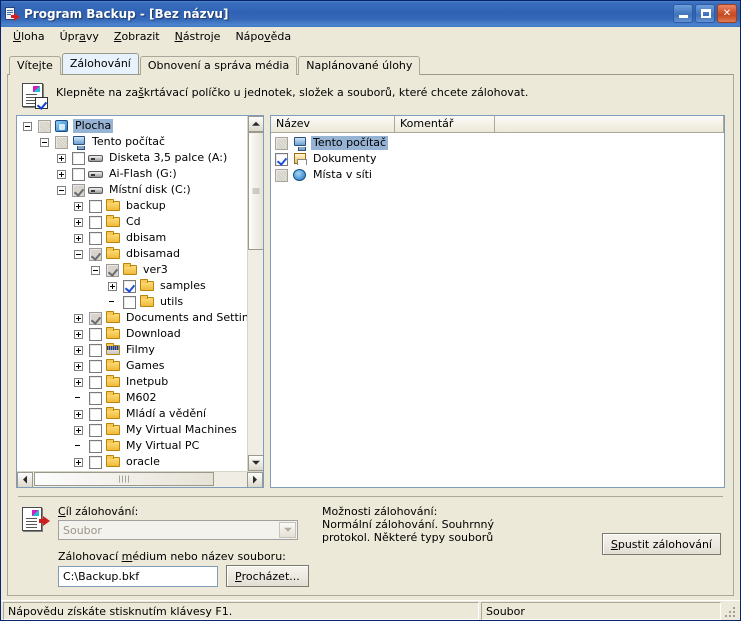 The image size is (741, 621). What do you see at coordinates (140, 462) in the screenshot?
I see `tree-item-oracle: oracle` at bounding box center [140, 462].